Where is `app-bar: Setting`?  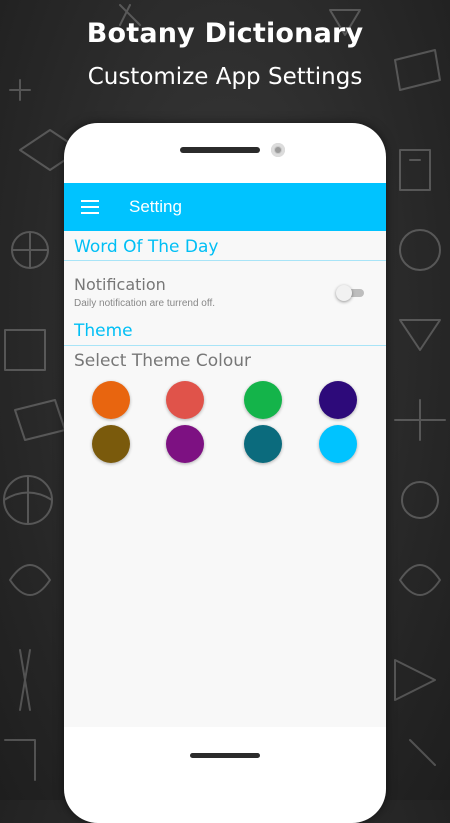 app-bar: Setting is located at coordinates (225, 207).